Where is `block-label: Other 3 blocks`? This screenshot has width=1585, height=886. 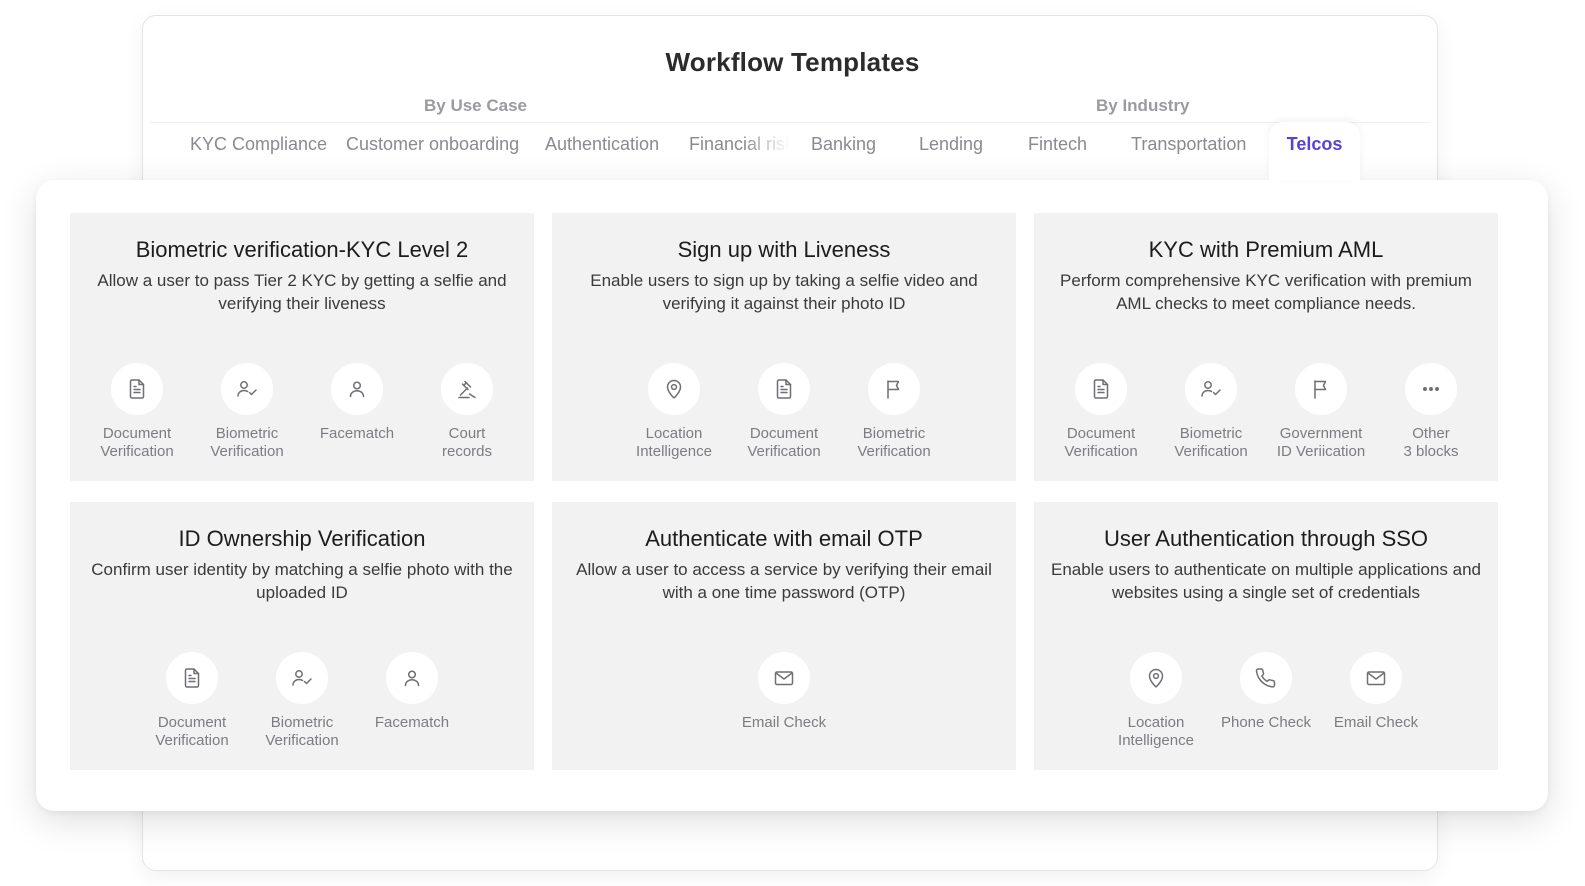 block-label: Other 3 blocks is located at coordinates (1431, 442).